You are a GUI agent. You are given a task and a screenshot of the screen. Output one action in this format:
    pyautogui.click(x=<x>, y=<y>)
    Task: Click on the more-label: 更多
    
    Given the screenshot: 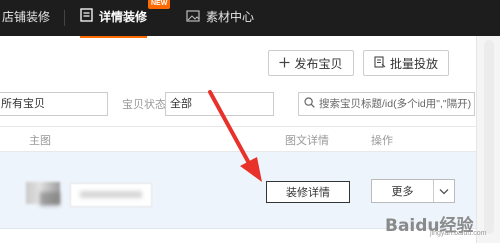 What is the action you would take?
    pyautogui.click(x=403, y=191)
    